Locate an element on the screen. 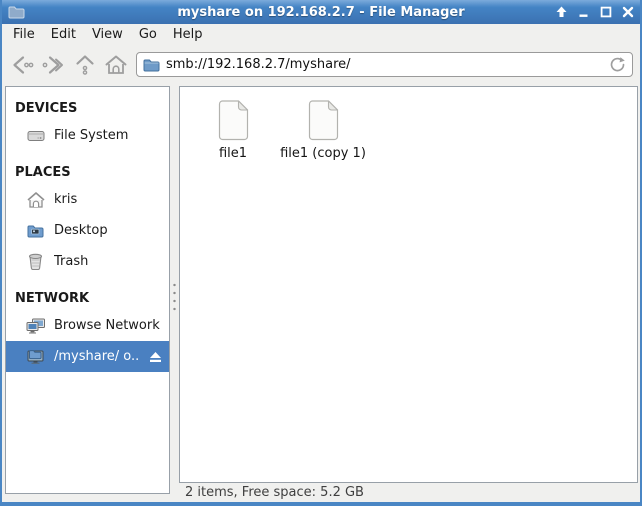 The image size is (642, 506). forward-icon is located at coordinates (52, 64).